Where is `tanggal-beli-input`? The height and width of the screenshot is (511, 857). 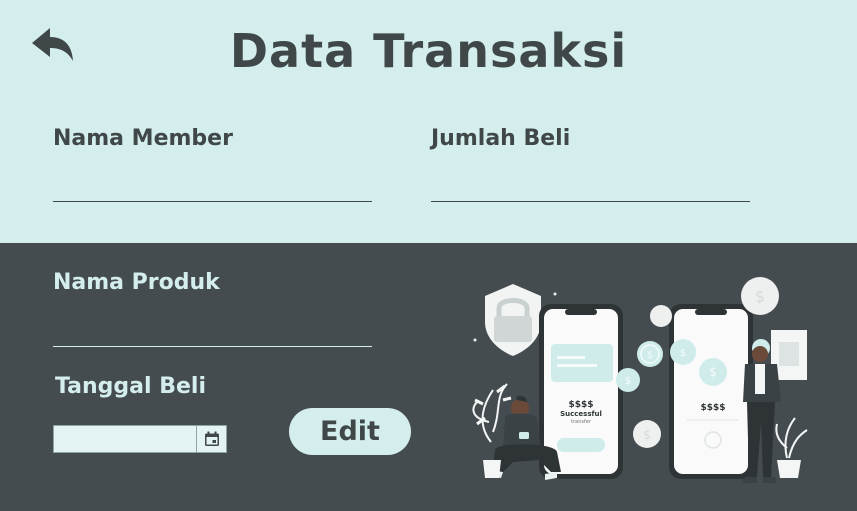
tanggal-beli-input is located at coordinates (125, 439).